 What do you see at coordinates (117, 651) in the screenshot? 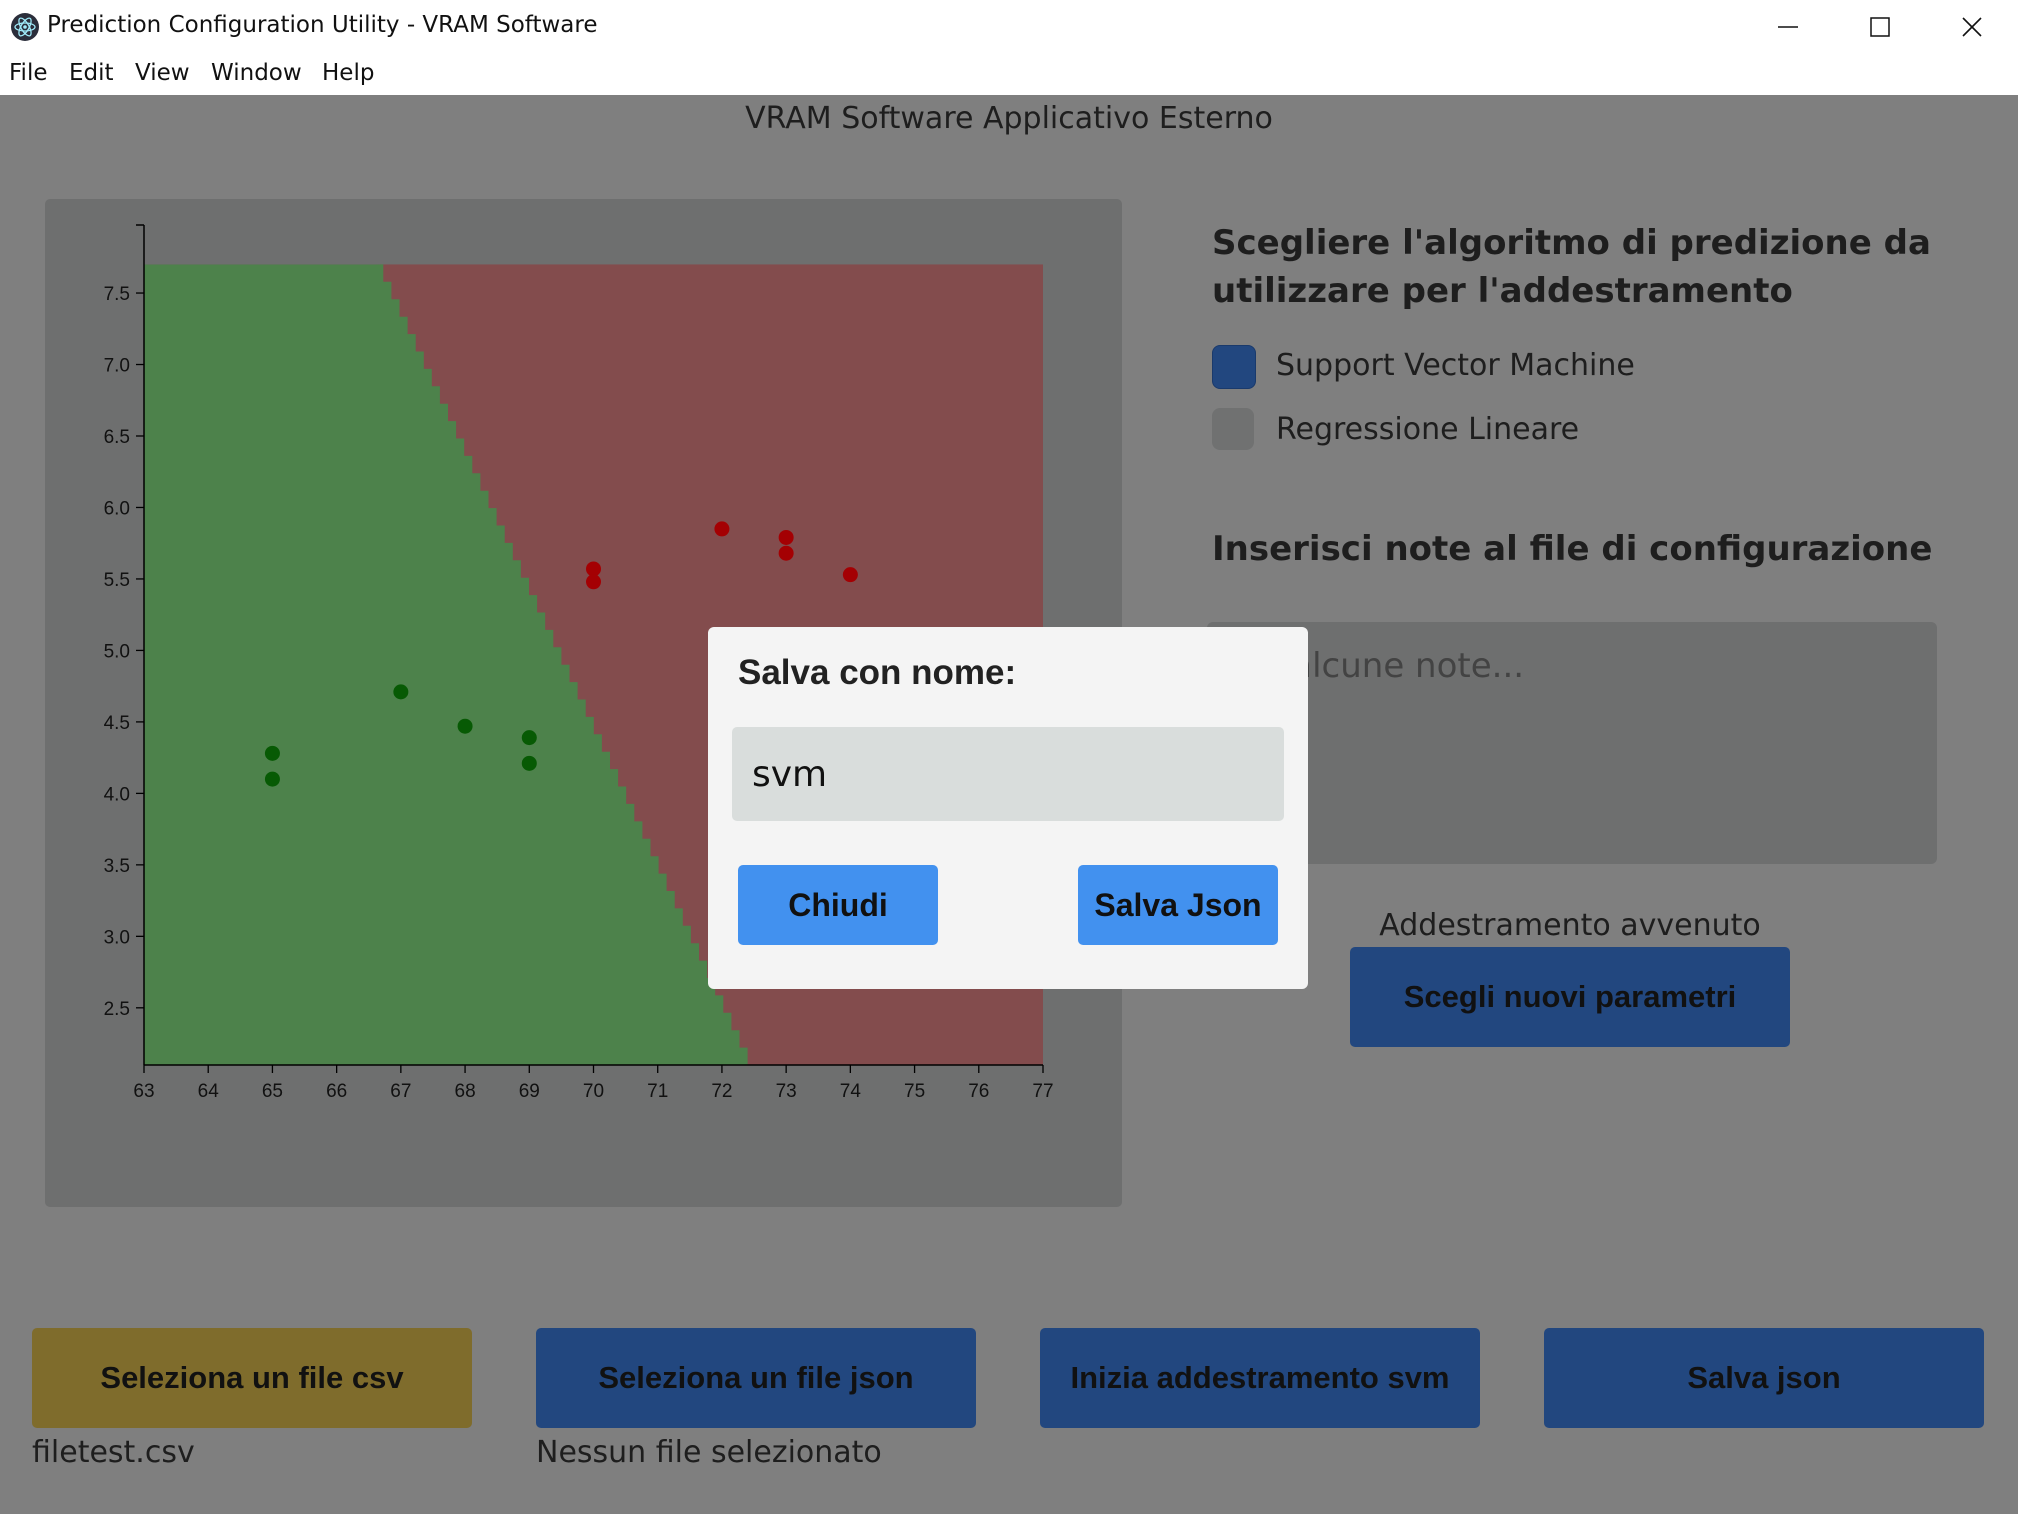
I see `y-tick-label: 5.0` at bounding box center [117, 651].